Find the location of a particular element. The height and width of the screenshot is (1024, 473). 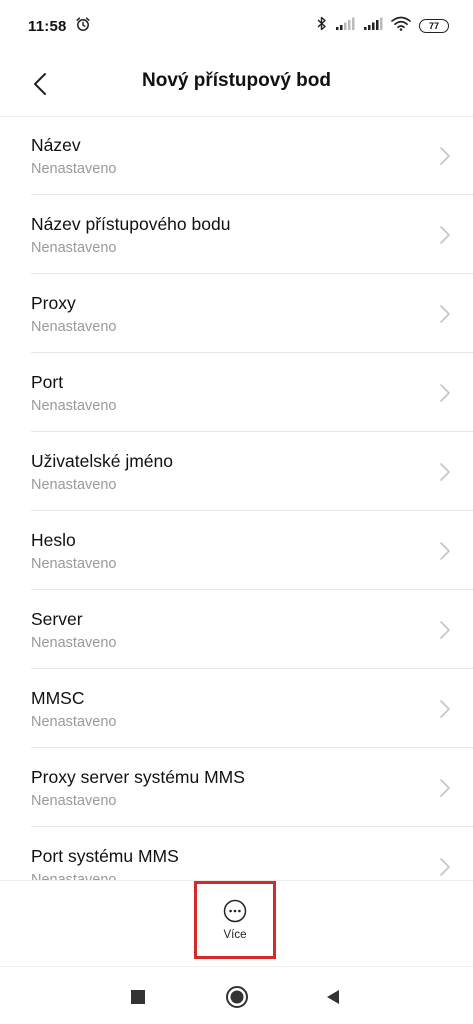

square-icon is located at coordinates (138, 997).